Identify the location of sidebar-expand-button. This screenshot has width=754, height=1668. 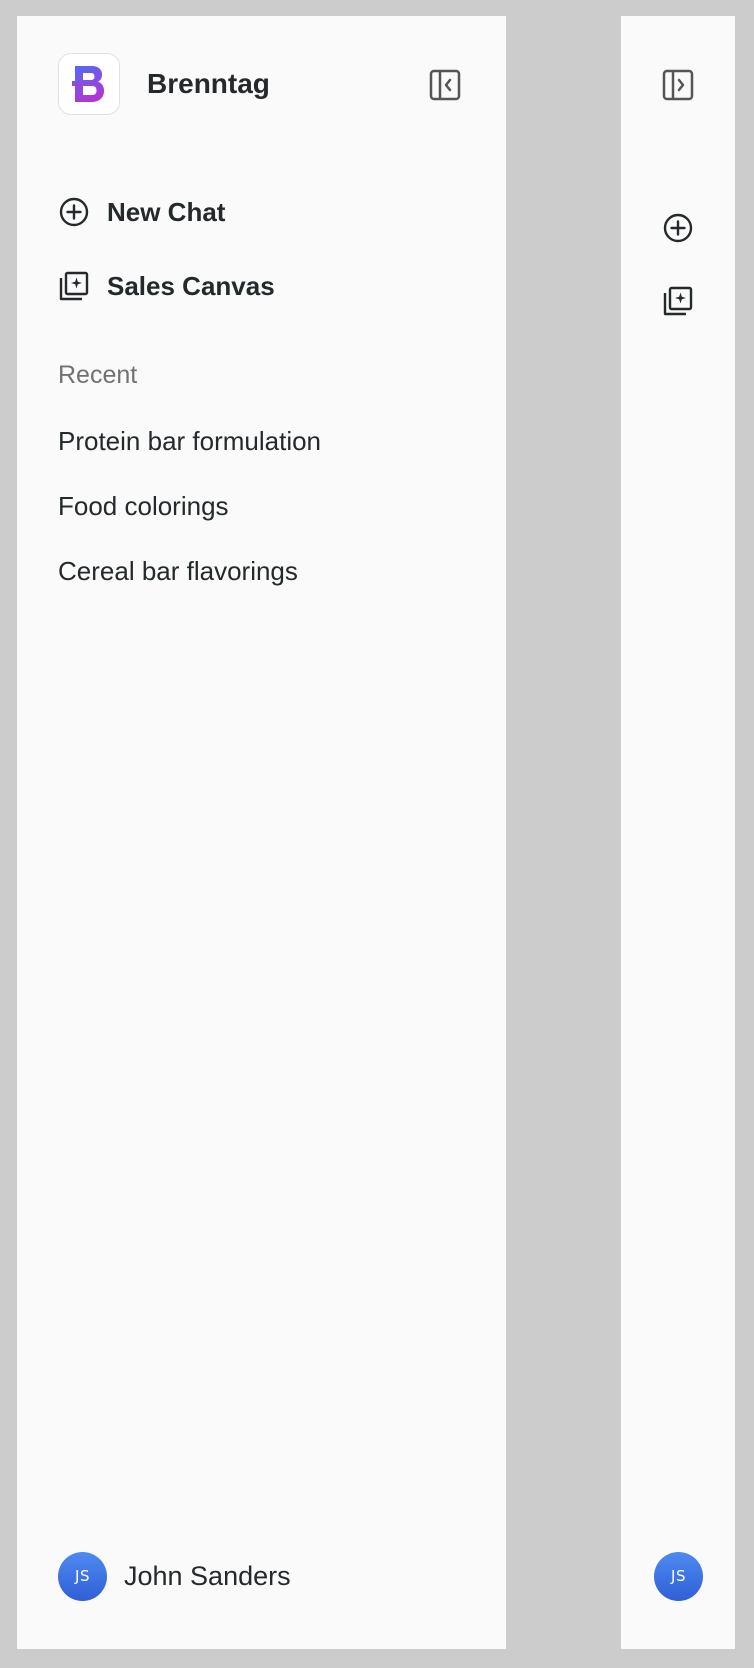
(678, 85).